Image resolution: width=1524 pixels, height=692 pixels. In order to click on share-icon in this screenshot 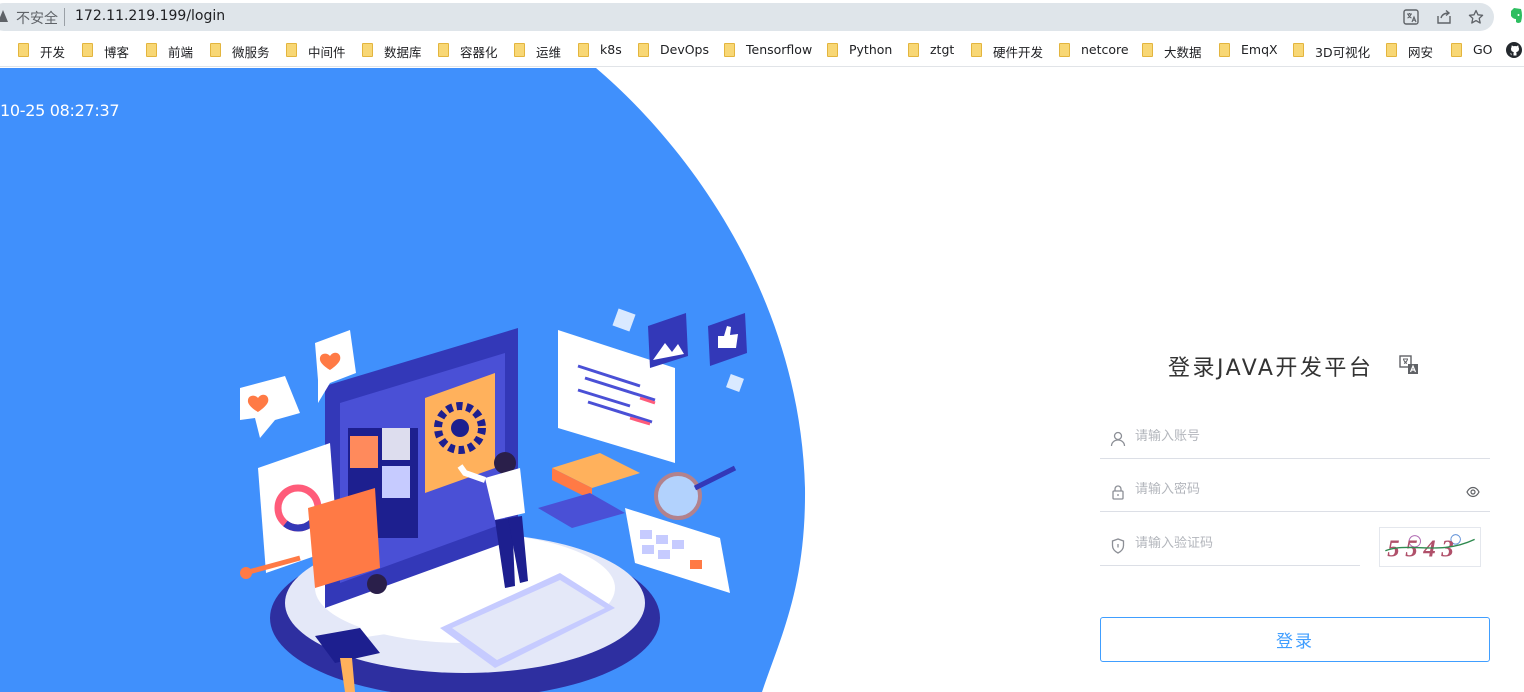, I will do `click(1444, 17)`.